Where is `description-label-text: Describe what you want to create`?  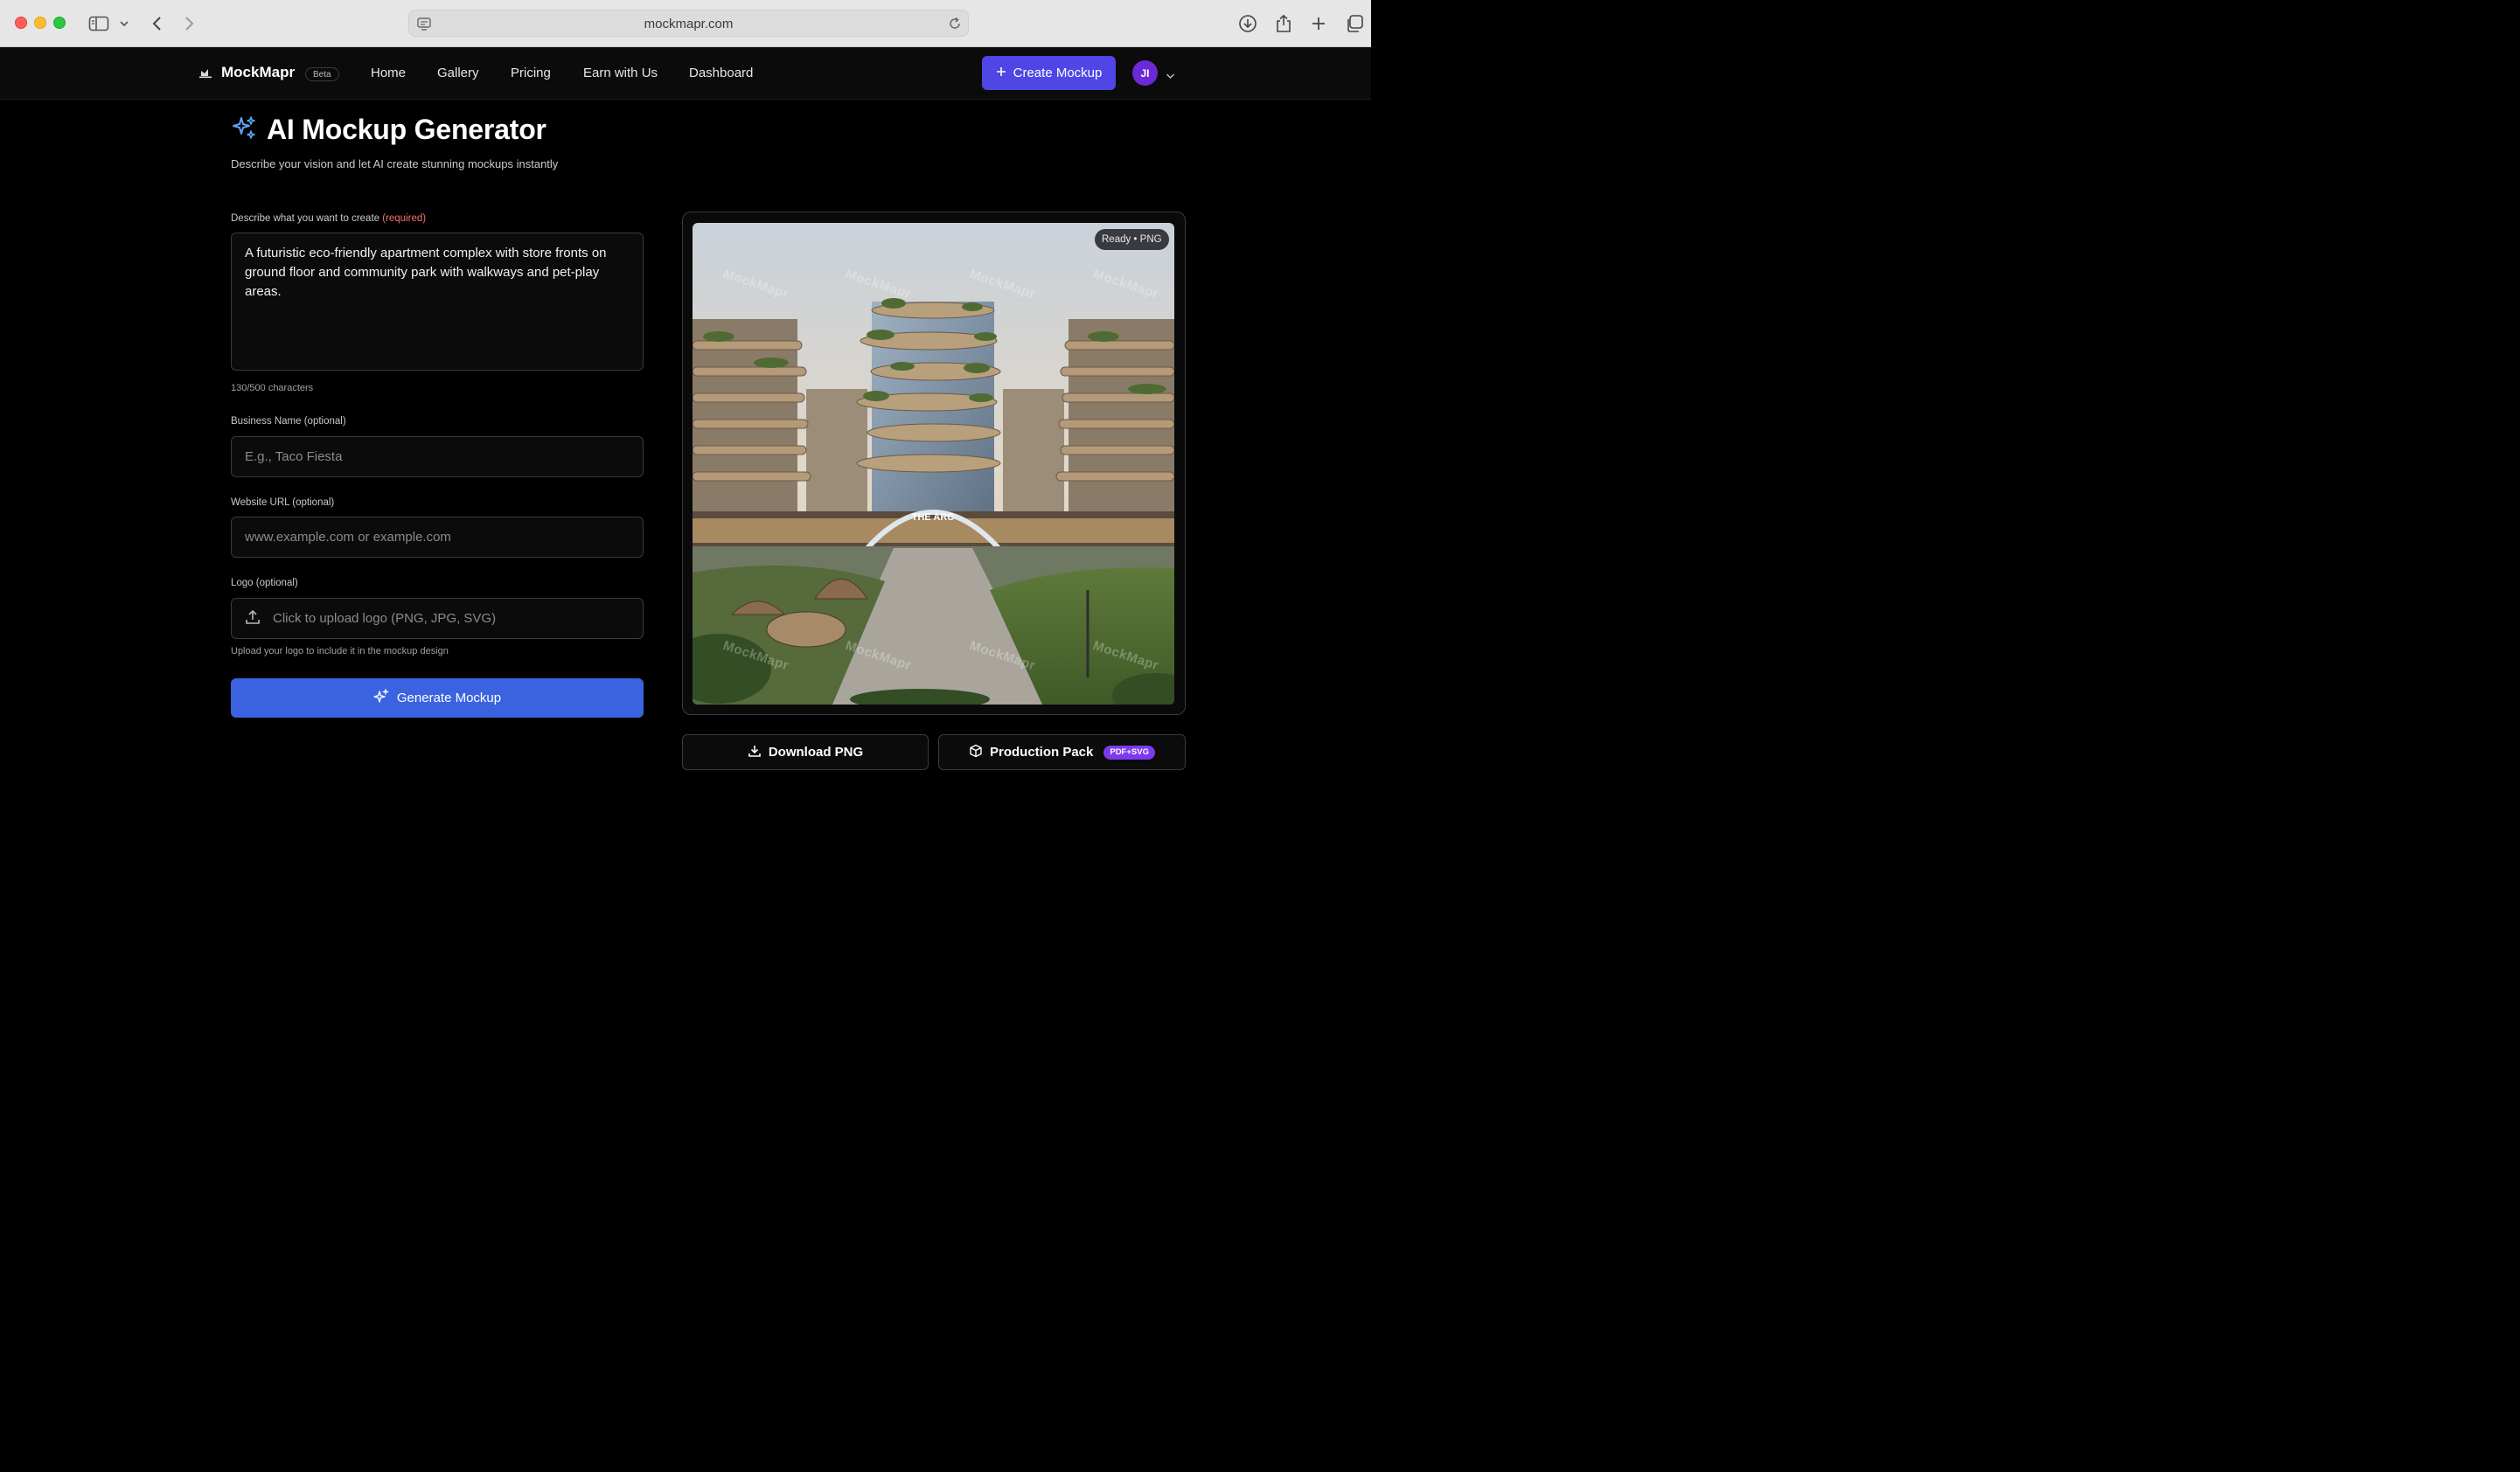
description-label-text: Describe what you want to create is located at coordinates (305, 218).